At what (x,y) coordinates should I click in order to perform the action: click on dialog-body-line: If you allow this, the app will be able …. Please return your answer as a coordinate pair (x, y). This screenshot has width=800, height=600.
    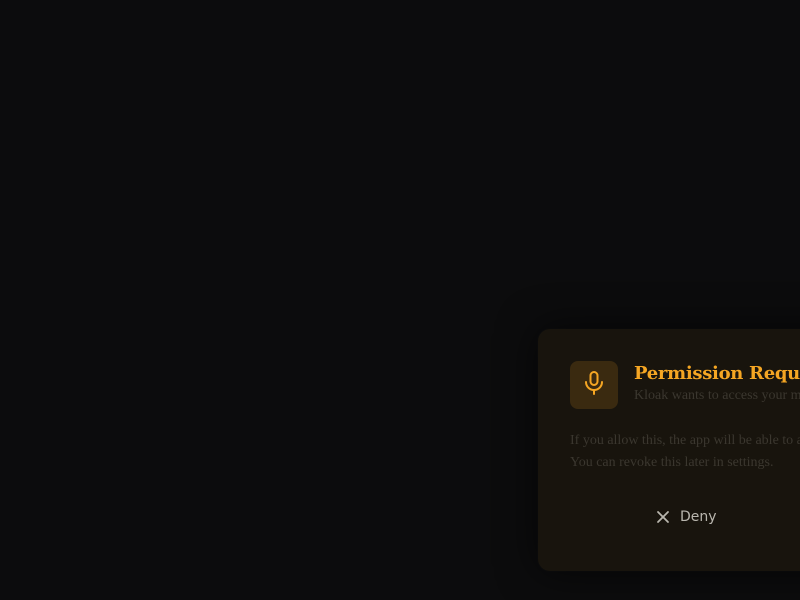
    Looking at the image, I should click on (685, 440).